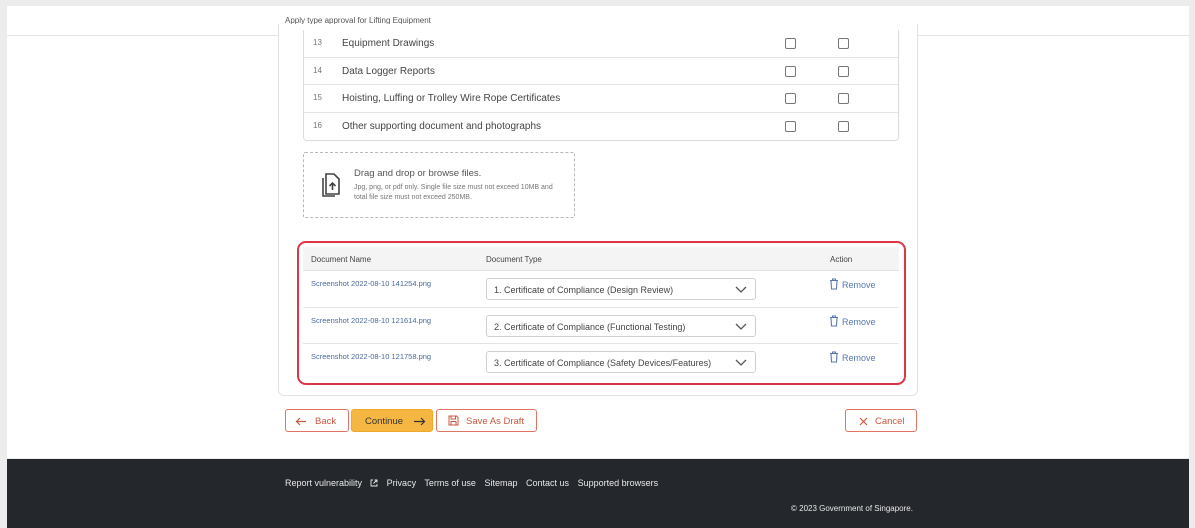  I want to click on file-upload-icon, so click(331, 185).